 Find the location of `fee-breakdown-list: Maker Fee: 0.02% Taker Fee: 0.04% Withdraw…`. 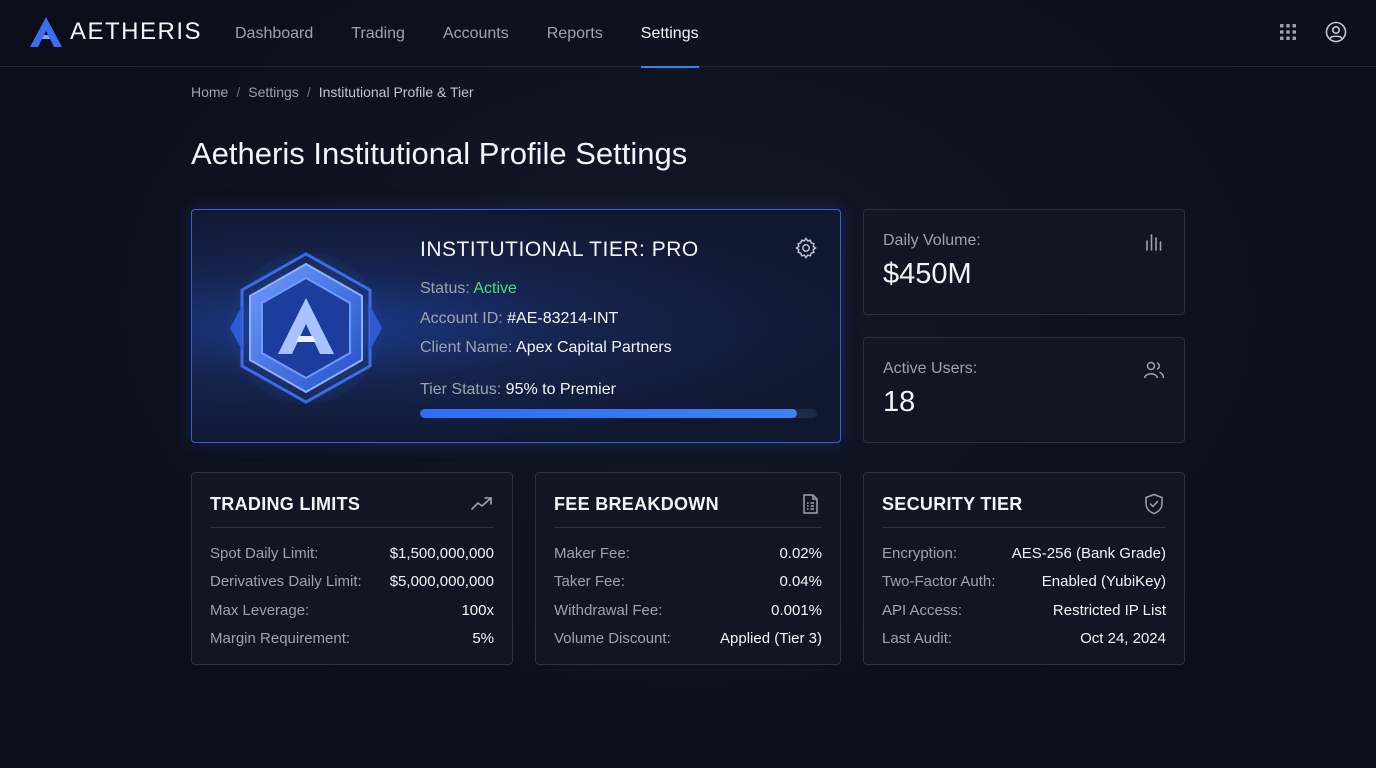

fee-breakdown-list: Maker Fee: 0.02% Taker Fee: 0.04% Withdraw… is located at coordinates (688, 596).